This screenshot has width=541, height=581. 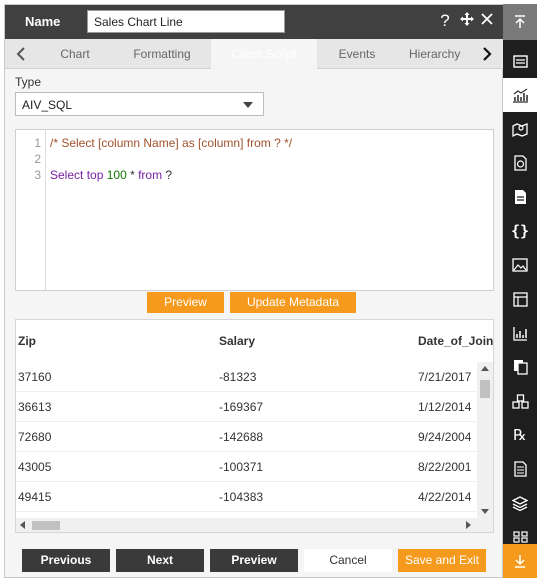 What do you see at coordinates (445, 21) in the screenshot?
I see `help-icon: ?` at bounding box center [445, 21].